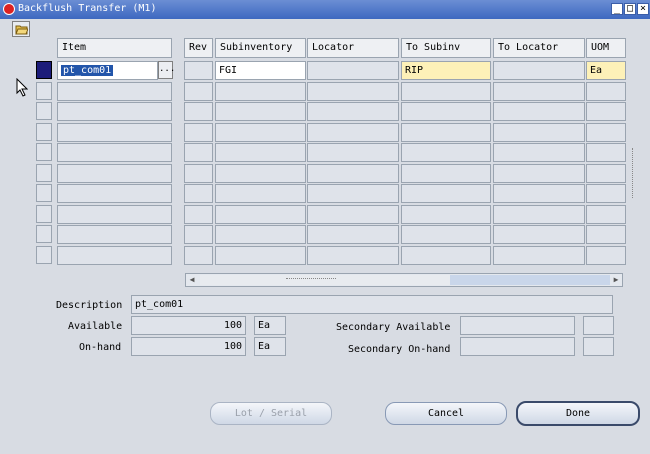 This screenshot has width=650, height=454. I want to click on scroll-right-icon: ▶, so click(616, 280).